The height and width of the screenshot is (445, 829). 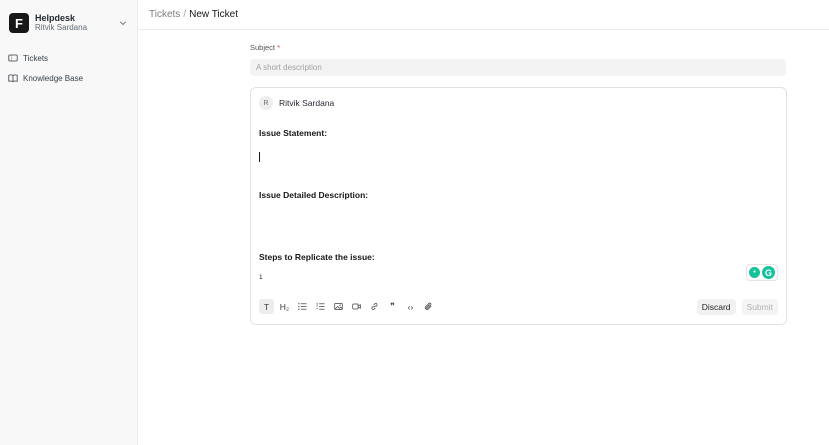 I want to click on breadcrumb-tickets-link: Tickets, so click(x=164, y=14).